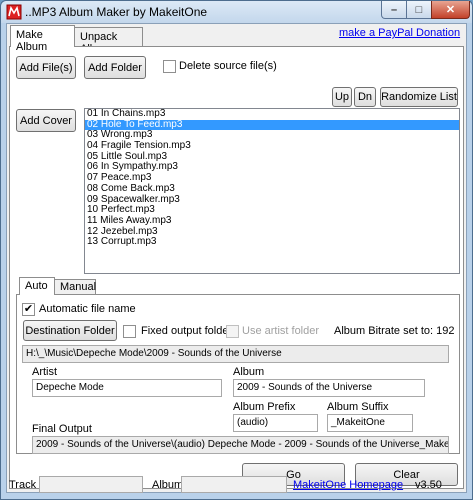 This screenshot has height=500, width=473. I want to click on use-artist-folder-label: Use artist folder, so click(281, 331).